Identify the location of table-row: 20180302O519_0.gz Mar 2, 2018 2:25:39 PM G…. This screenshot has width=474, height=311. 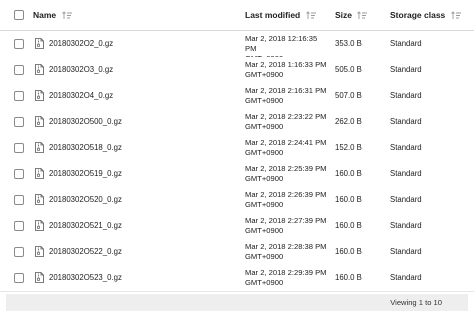
(237, 174).